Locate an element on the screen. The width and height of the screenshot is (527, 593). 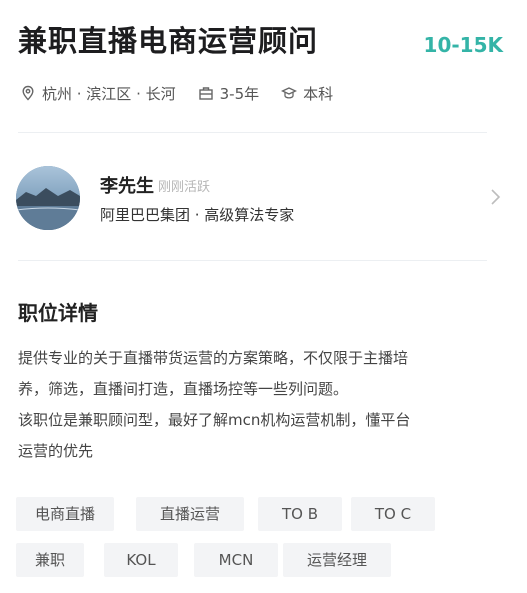
location-pin-icon is located at coordinates (28, 93).